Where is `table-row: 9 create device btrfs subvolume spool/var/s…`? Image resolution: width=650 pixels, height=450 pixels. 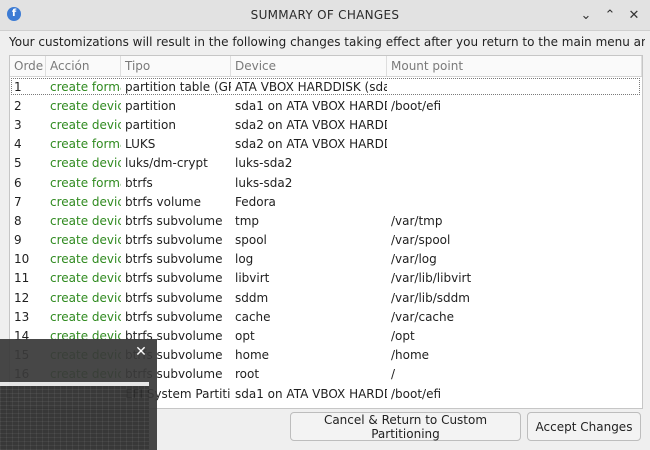 table-row: 9 create device btrfs subvolume spool/var/s… is located at coordinates (326, 240).